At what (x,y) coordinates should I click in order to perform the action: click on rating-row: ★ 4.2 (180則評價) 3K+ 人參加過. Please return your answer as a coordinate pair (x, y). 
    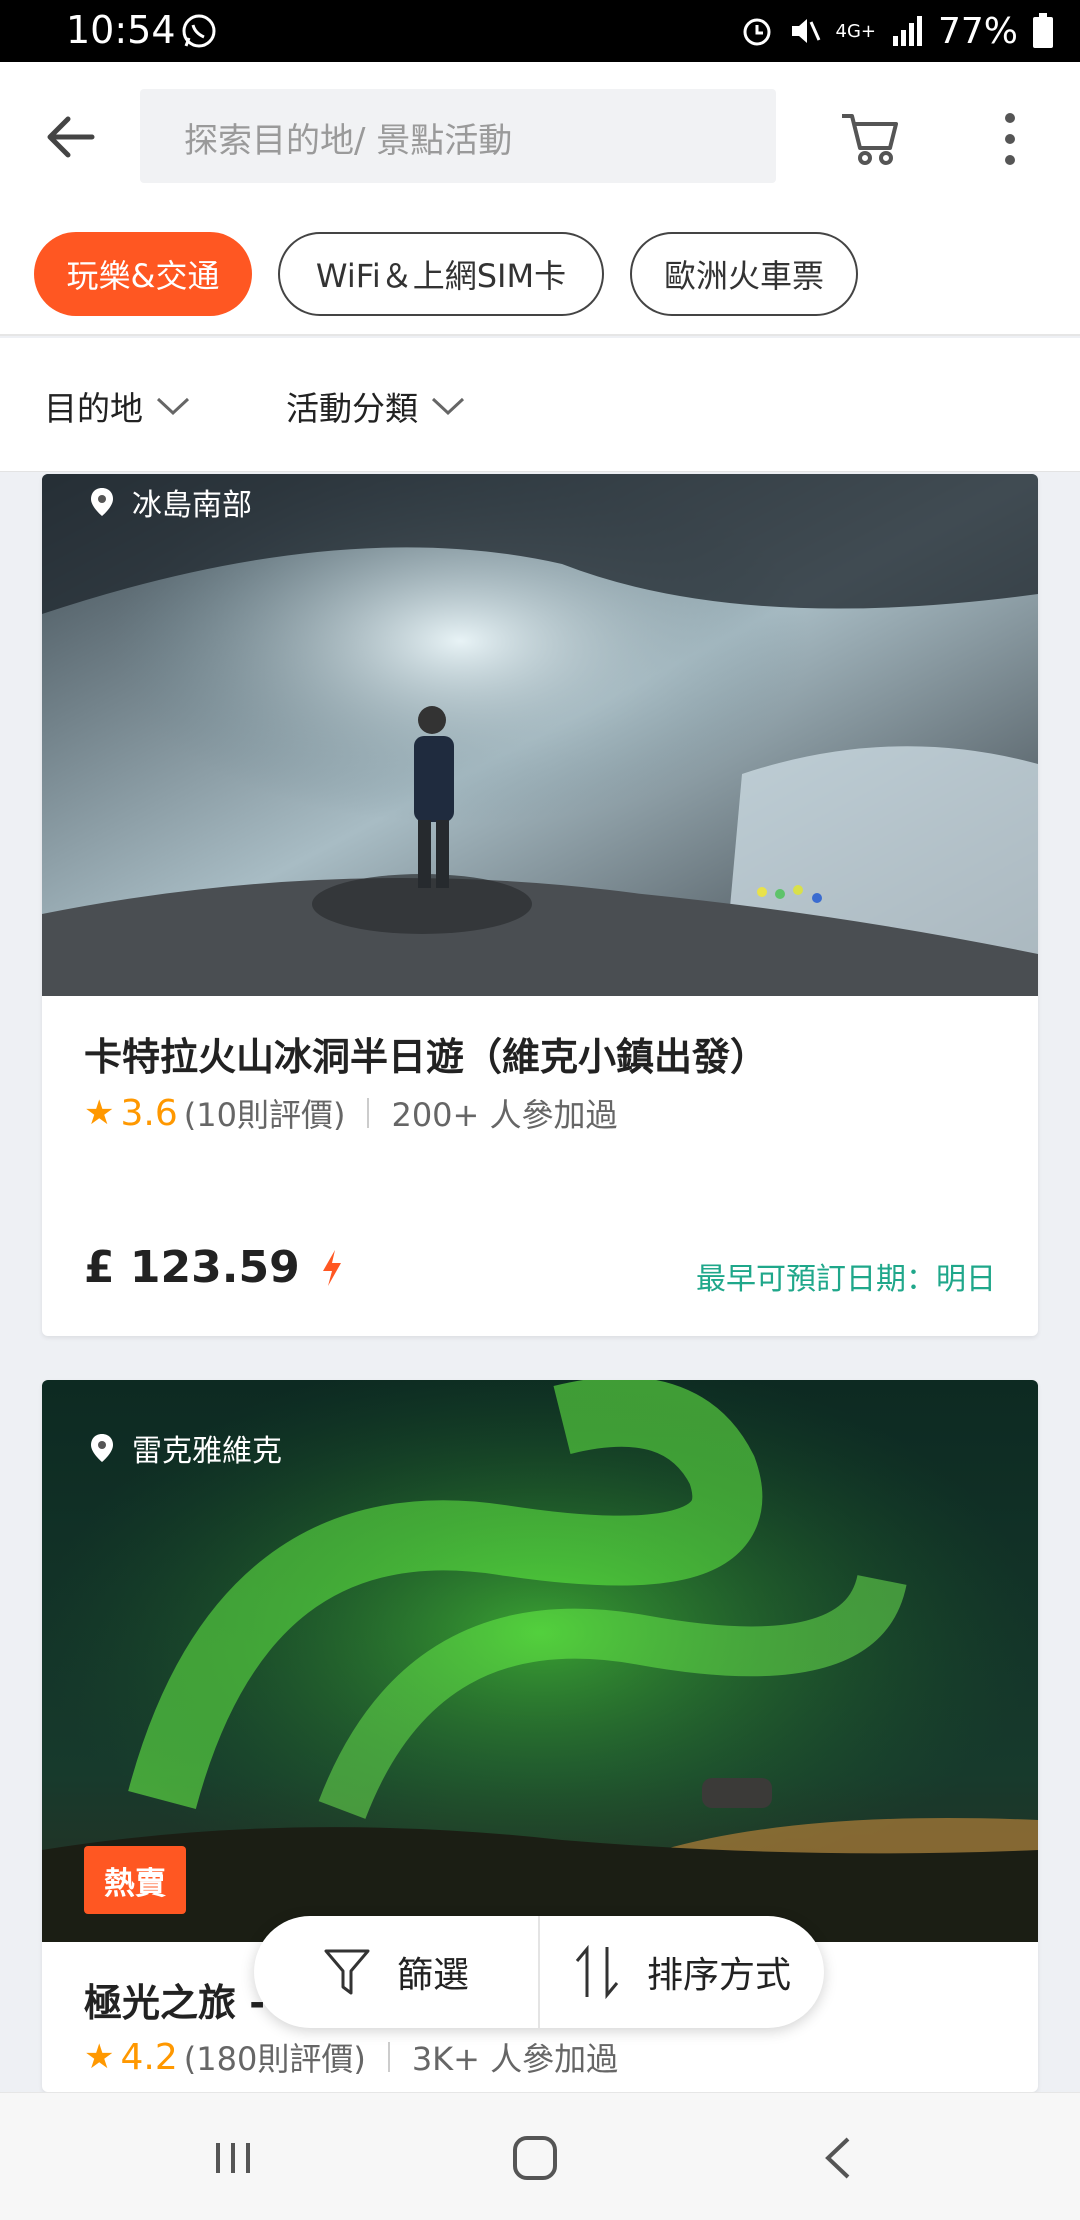
    Looking at the image, I should click on (351, 2057).